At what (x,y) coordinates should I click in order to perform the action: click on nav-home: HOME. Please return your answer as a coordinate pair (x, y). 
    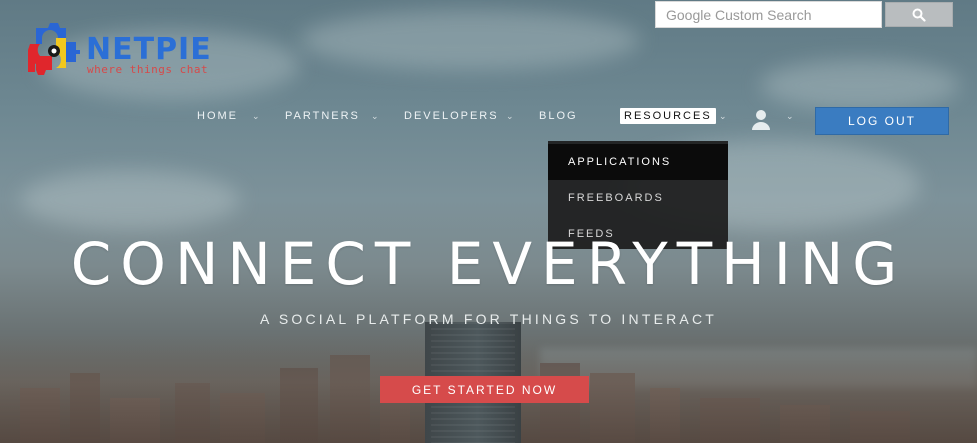
    Looking at the image, I should click on (217, 116).